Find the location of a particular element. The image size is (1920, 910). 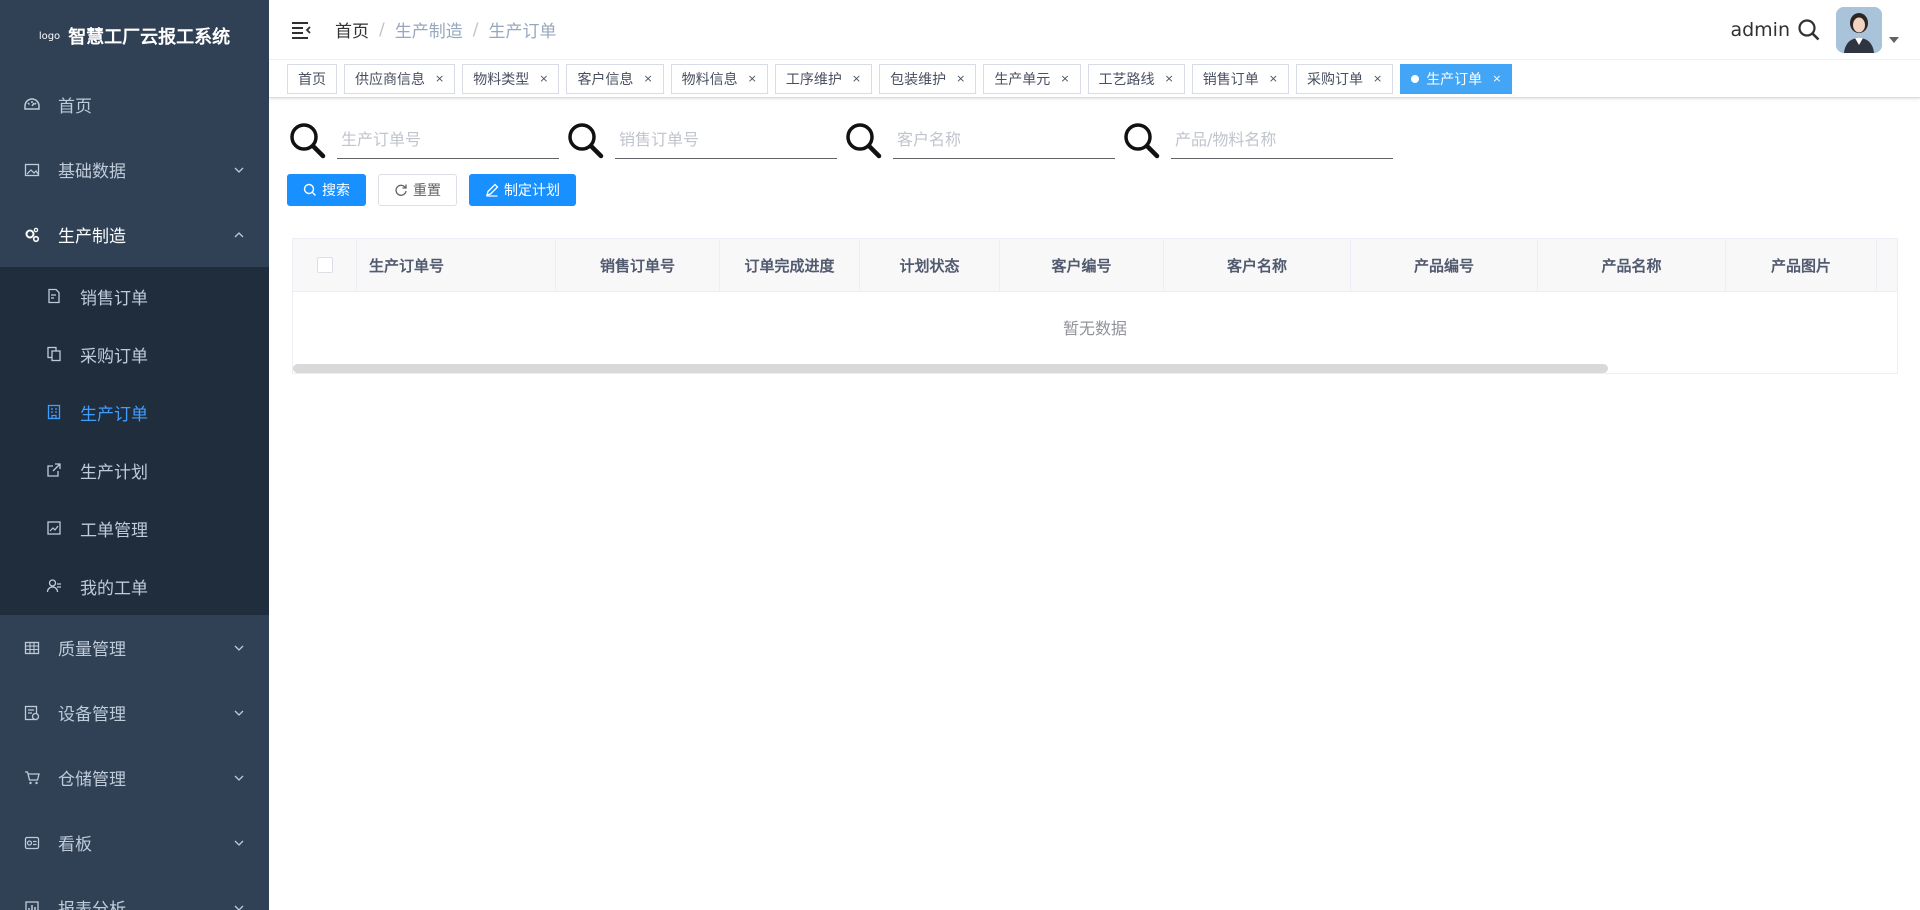

right-menu: admin is located at coordinates (1815, 30).